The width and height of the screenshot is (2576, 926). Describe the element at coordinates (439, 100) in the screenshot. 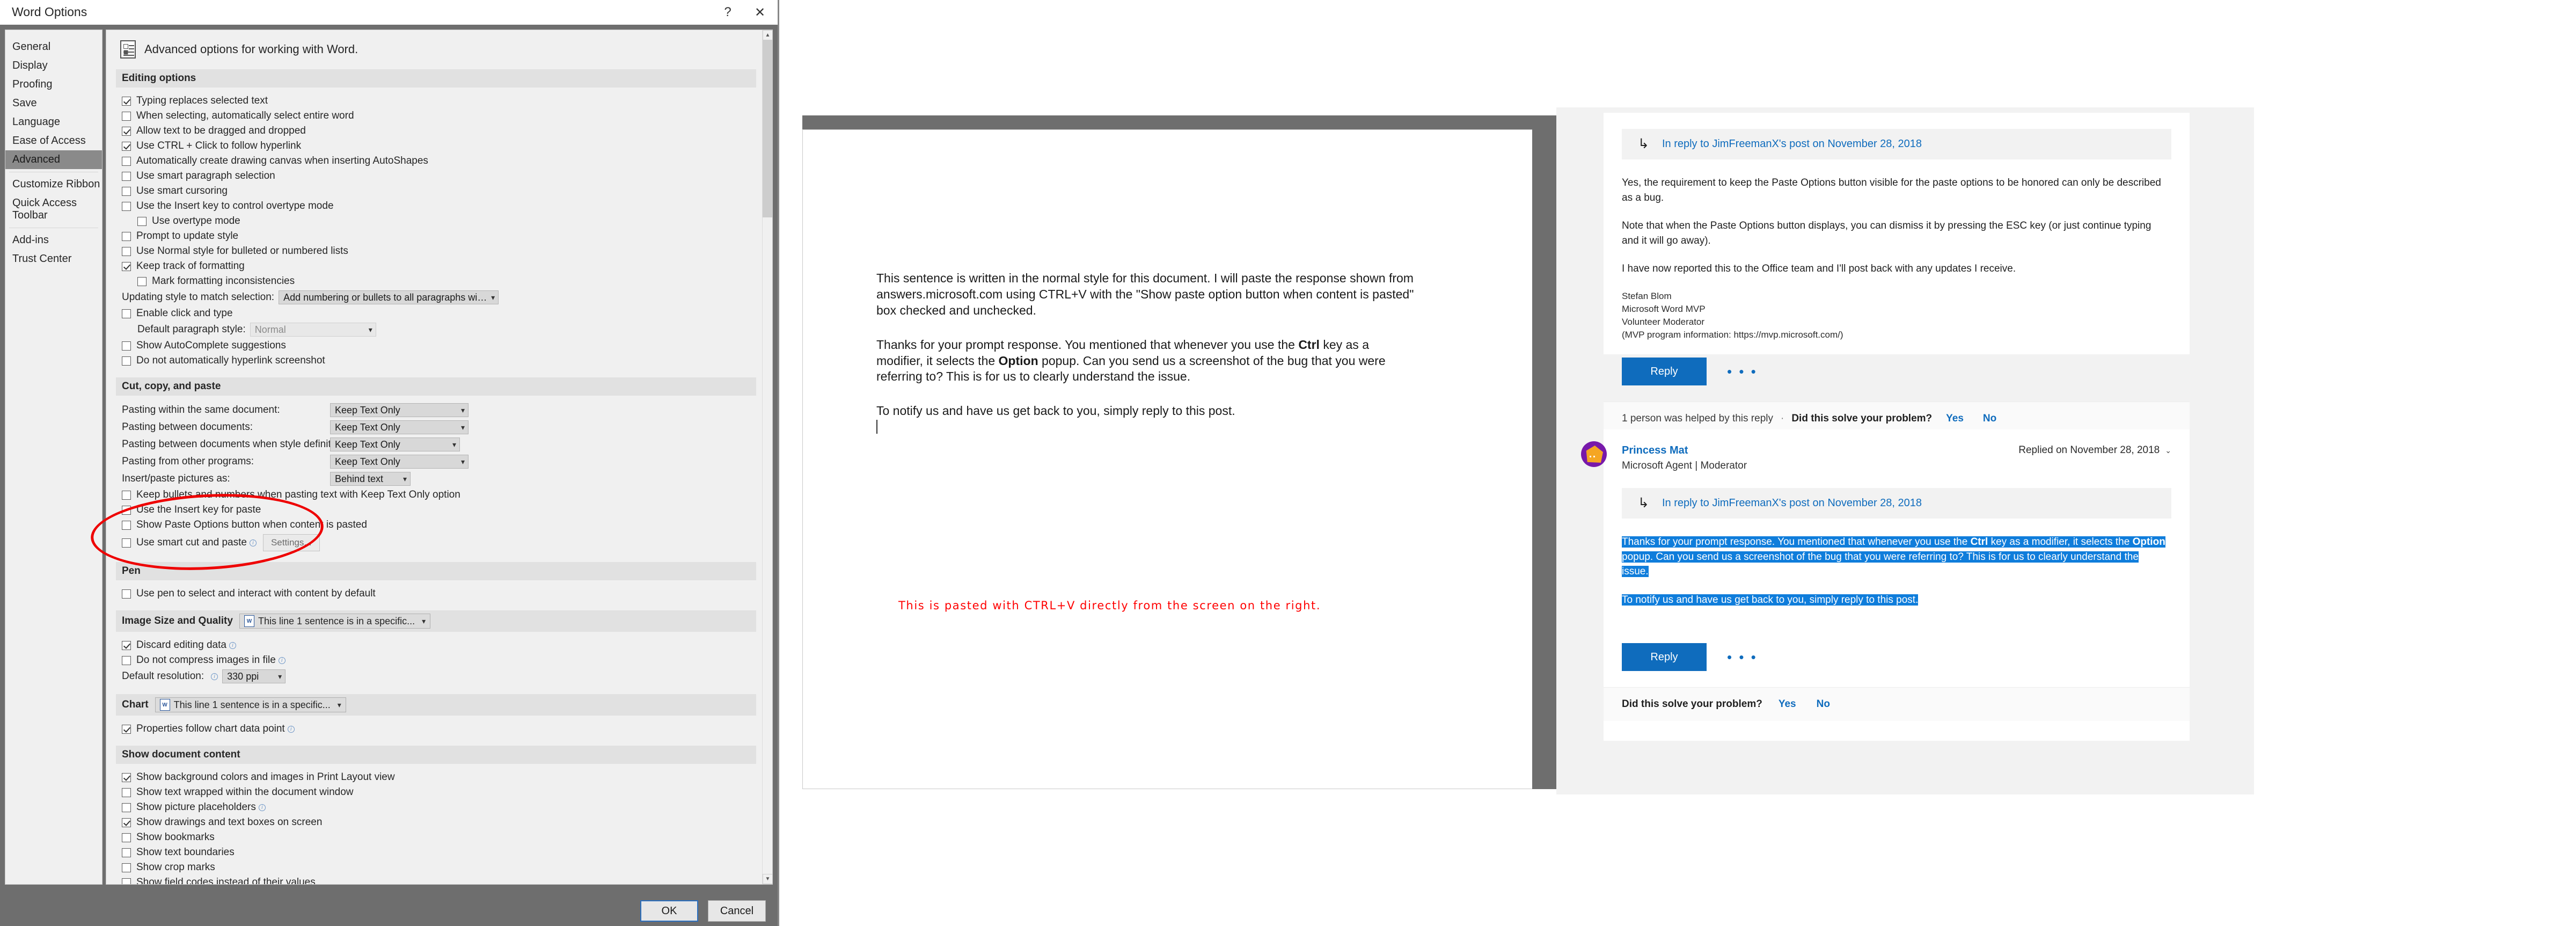

I see `checkbox-typing-replaces-selected-text: Typing replaces selected text` at that location.